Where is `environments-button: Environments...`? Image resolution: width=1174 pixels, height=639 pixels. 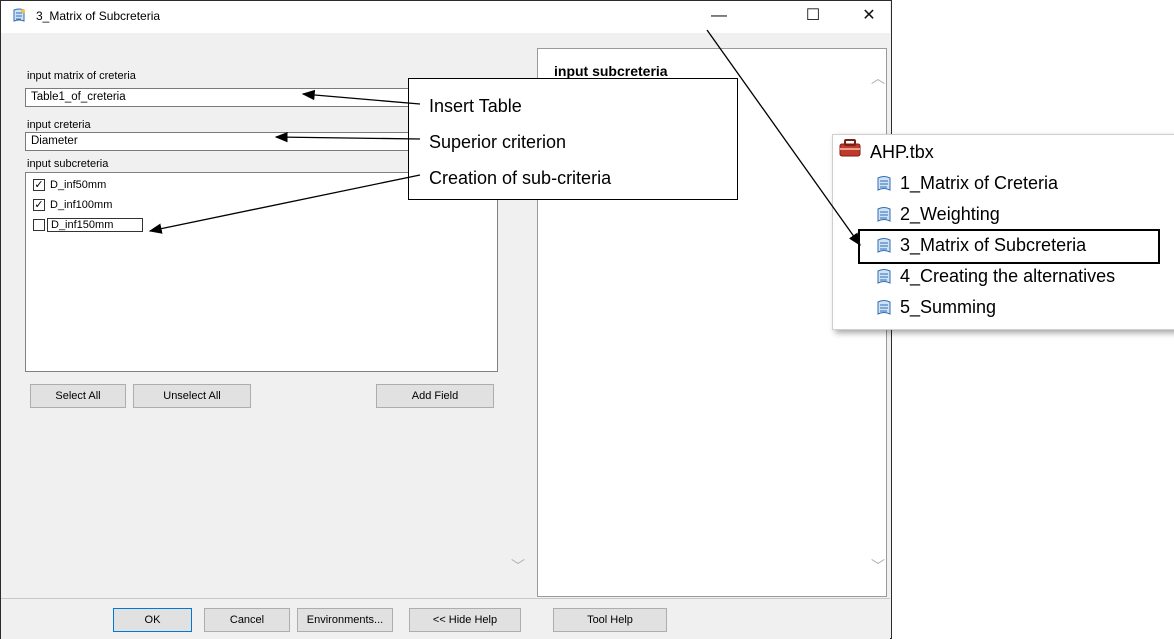
environments-button: Environments... is located at coordinates (345, 620).